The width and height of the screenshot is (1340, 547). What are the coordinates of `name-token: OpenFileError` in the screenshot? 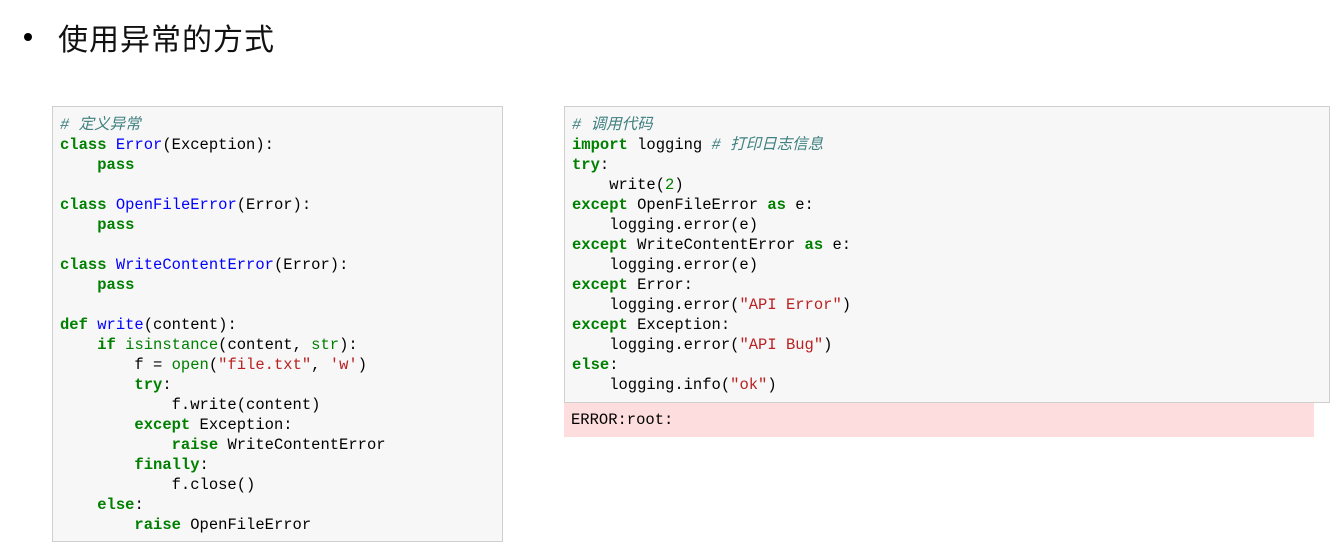 It's located at (176, 205).